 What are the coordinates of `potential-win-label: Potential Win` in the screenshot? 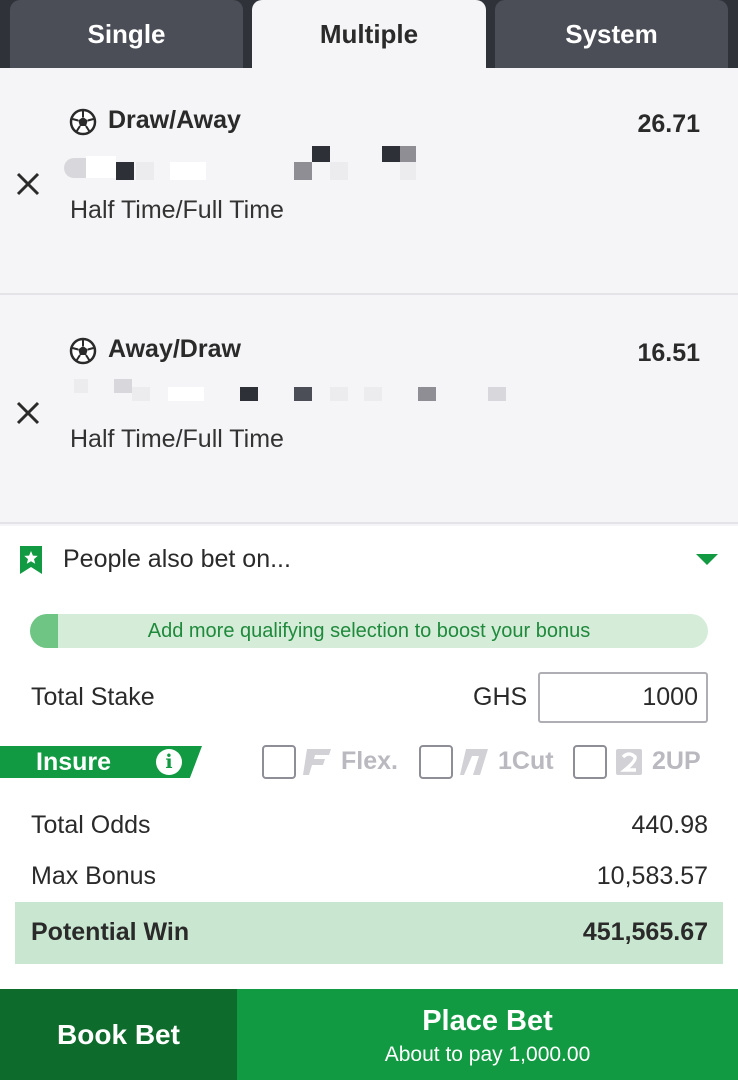 It's located at (110, 932).